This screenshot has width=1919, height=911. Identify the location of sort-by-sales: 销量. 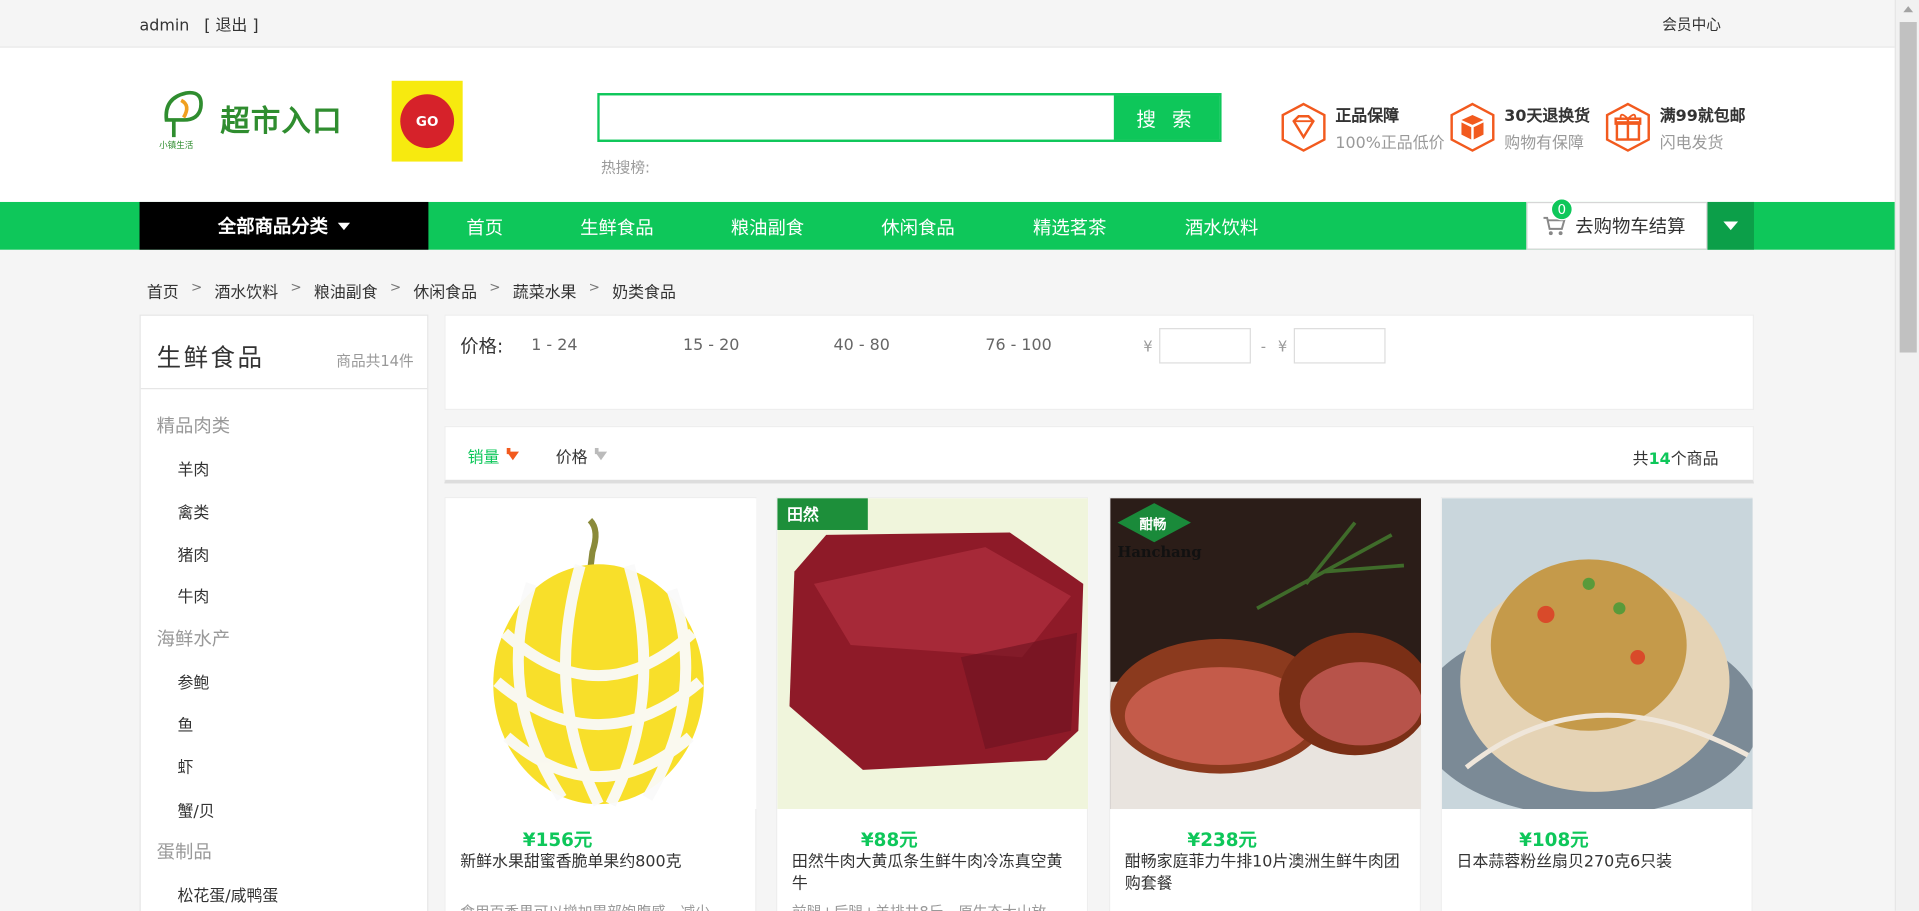
(493, 456).